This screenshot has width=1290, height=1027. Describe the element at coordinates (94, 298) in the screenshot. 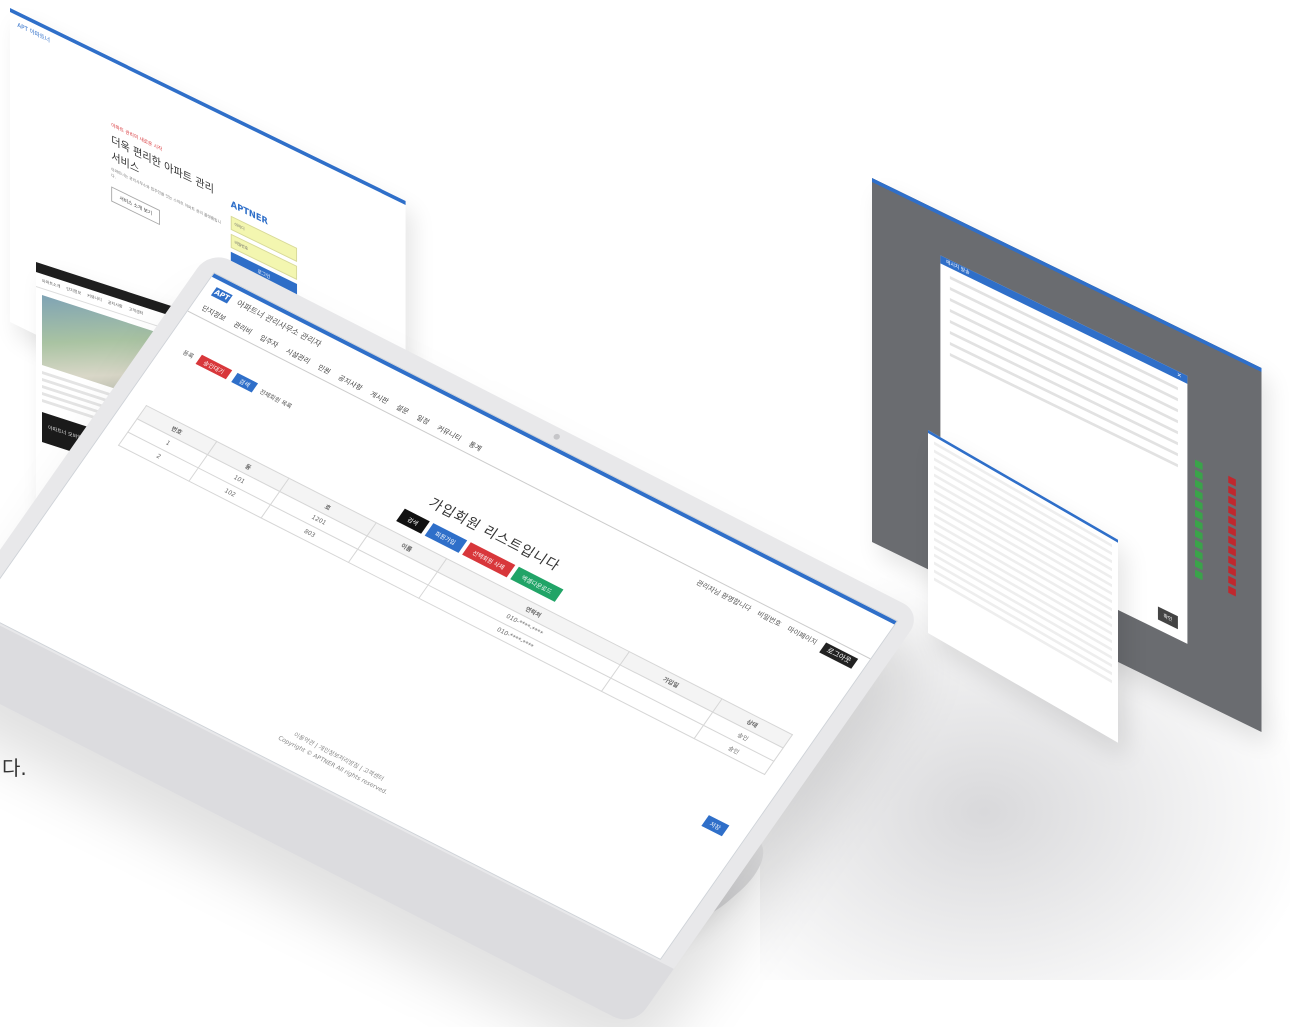

I see `site-nav-item: 커뮤니티` at that location.